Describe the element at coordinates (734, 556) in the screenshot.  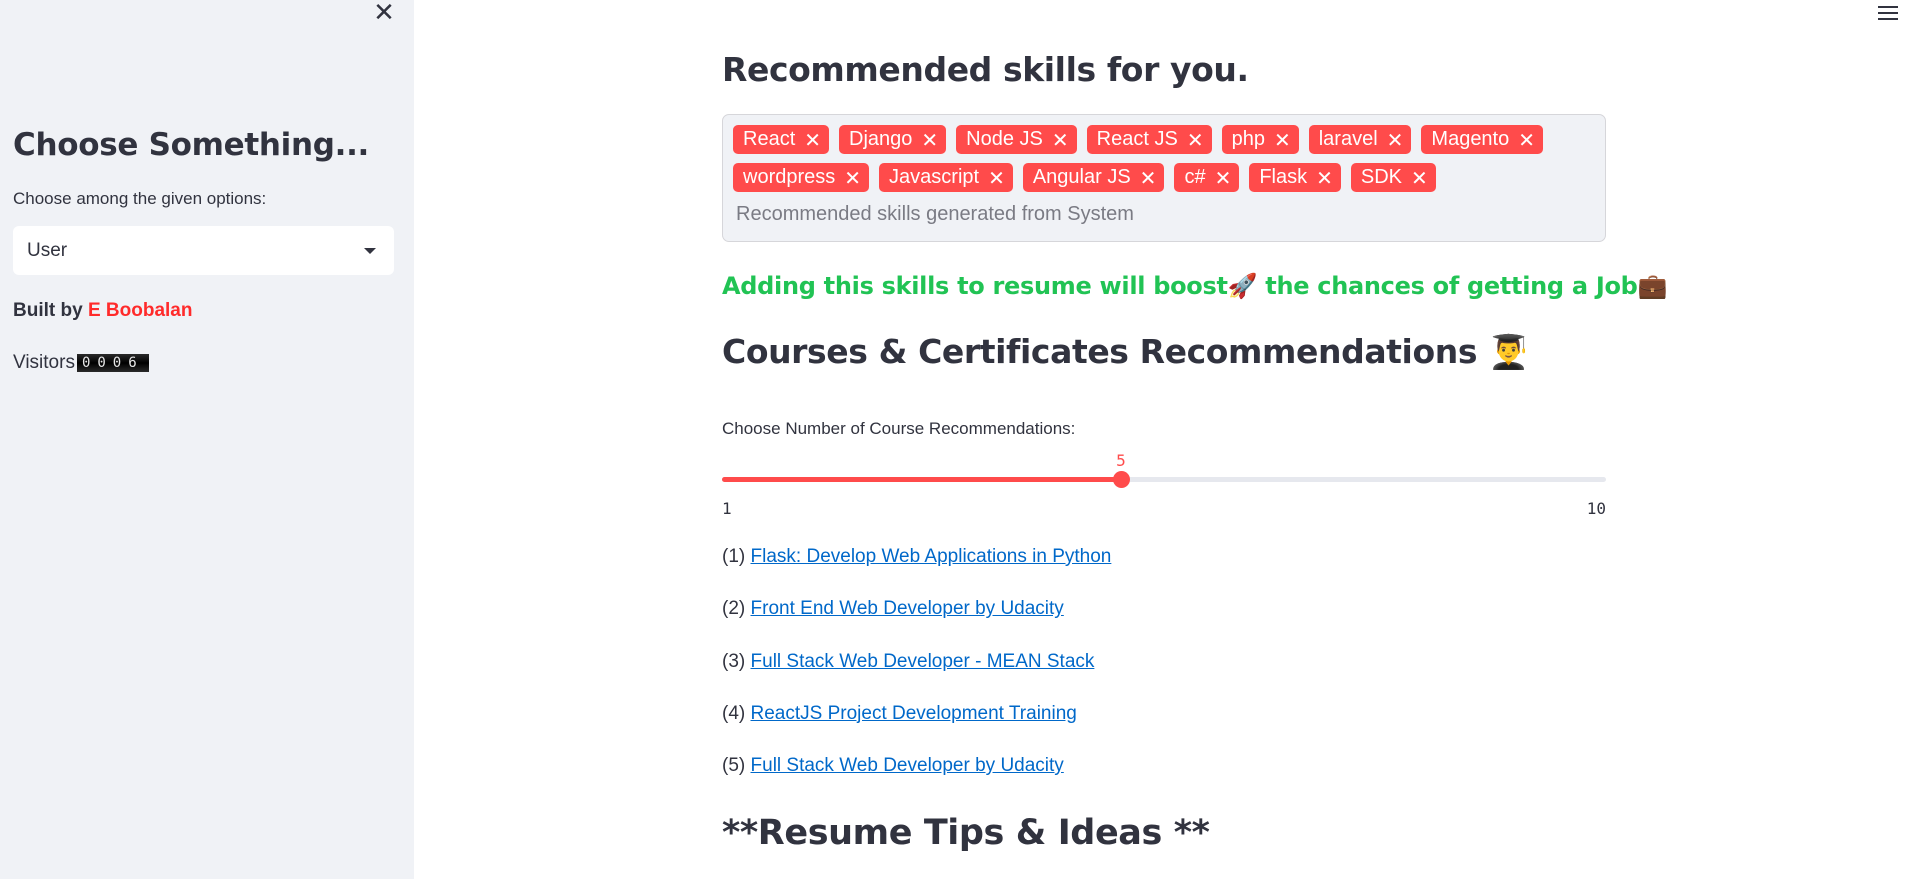
I see `course-number: (1)` at that location.